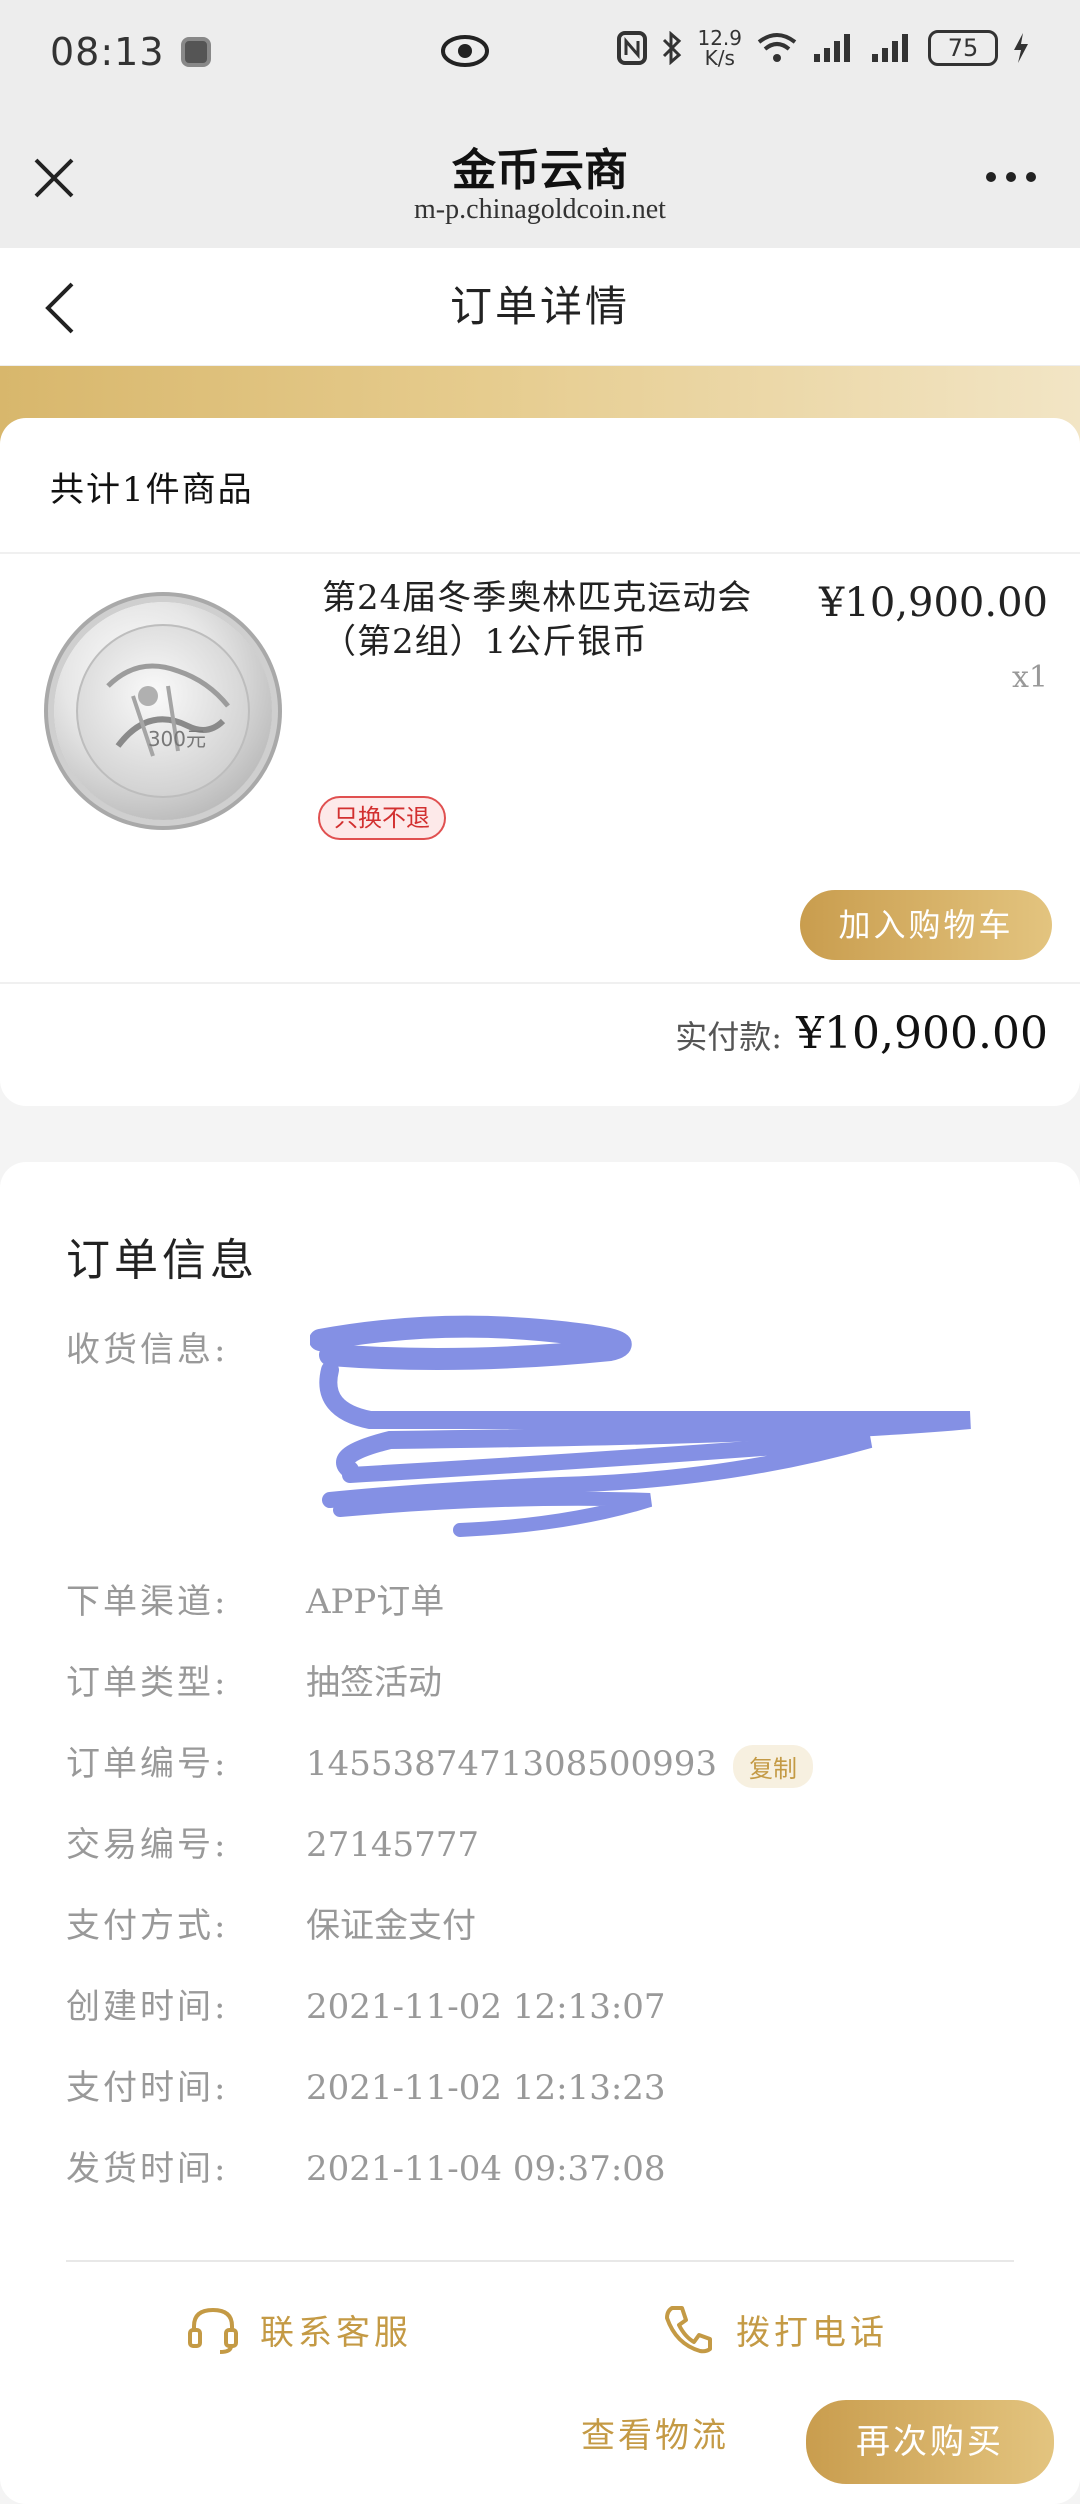 The width and height of the screenshot is (1080, 2504). I want to click on shipping-info-row: 收货信息:, so click(186, 1346).